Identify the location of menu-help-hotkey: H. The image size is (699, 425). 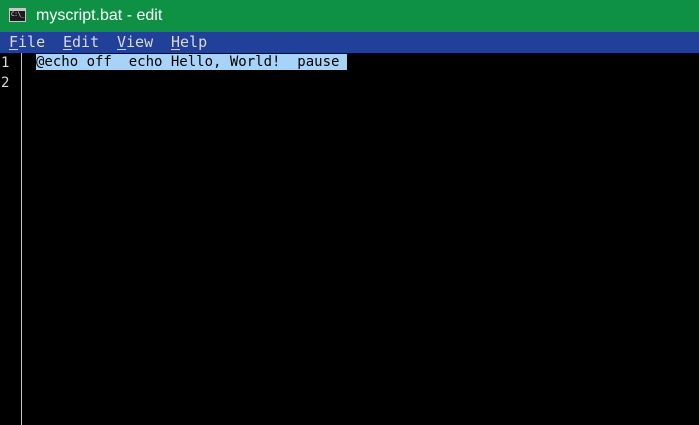
(176, 42).